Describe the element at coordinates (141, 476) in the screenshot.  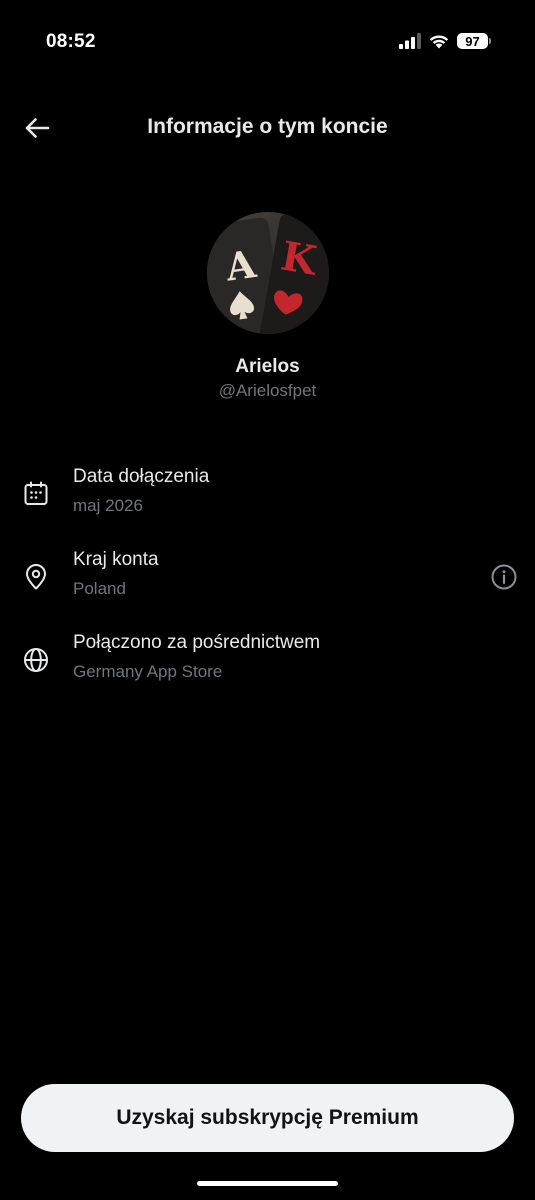
I see `row-title: Data dołączenia` at that location.